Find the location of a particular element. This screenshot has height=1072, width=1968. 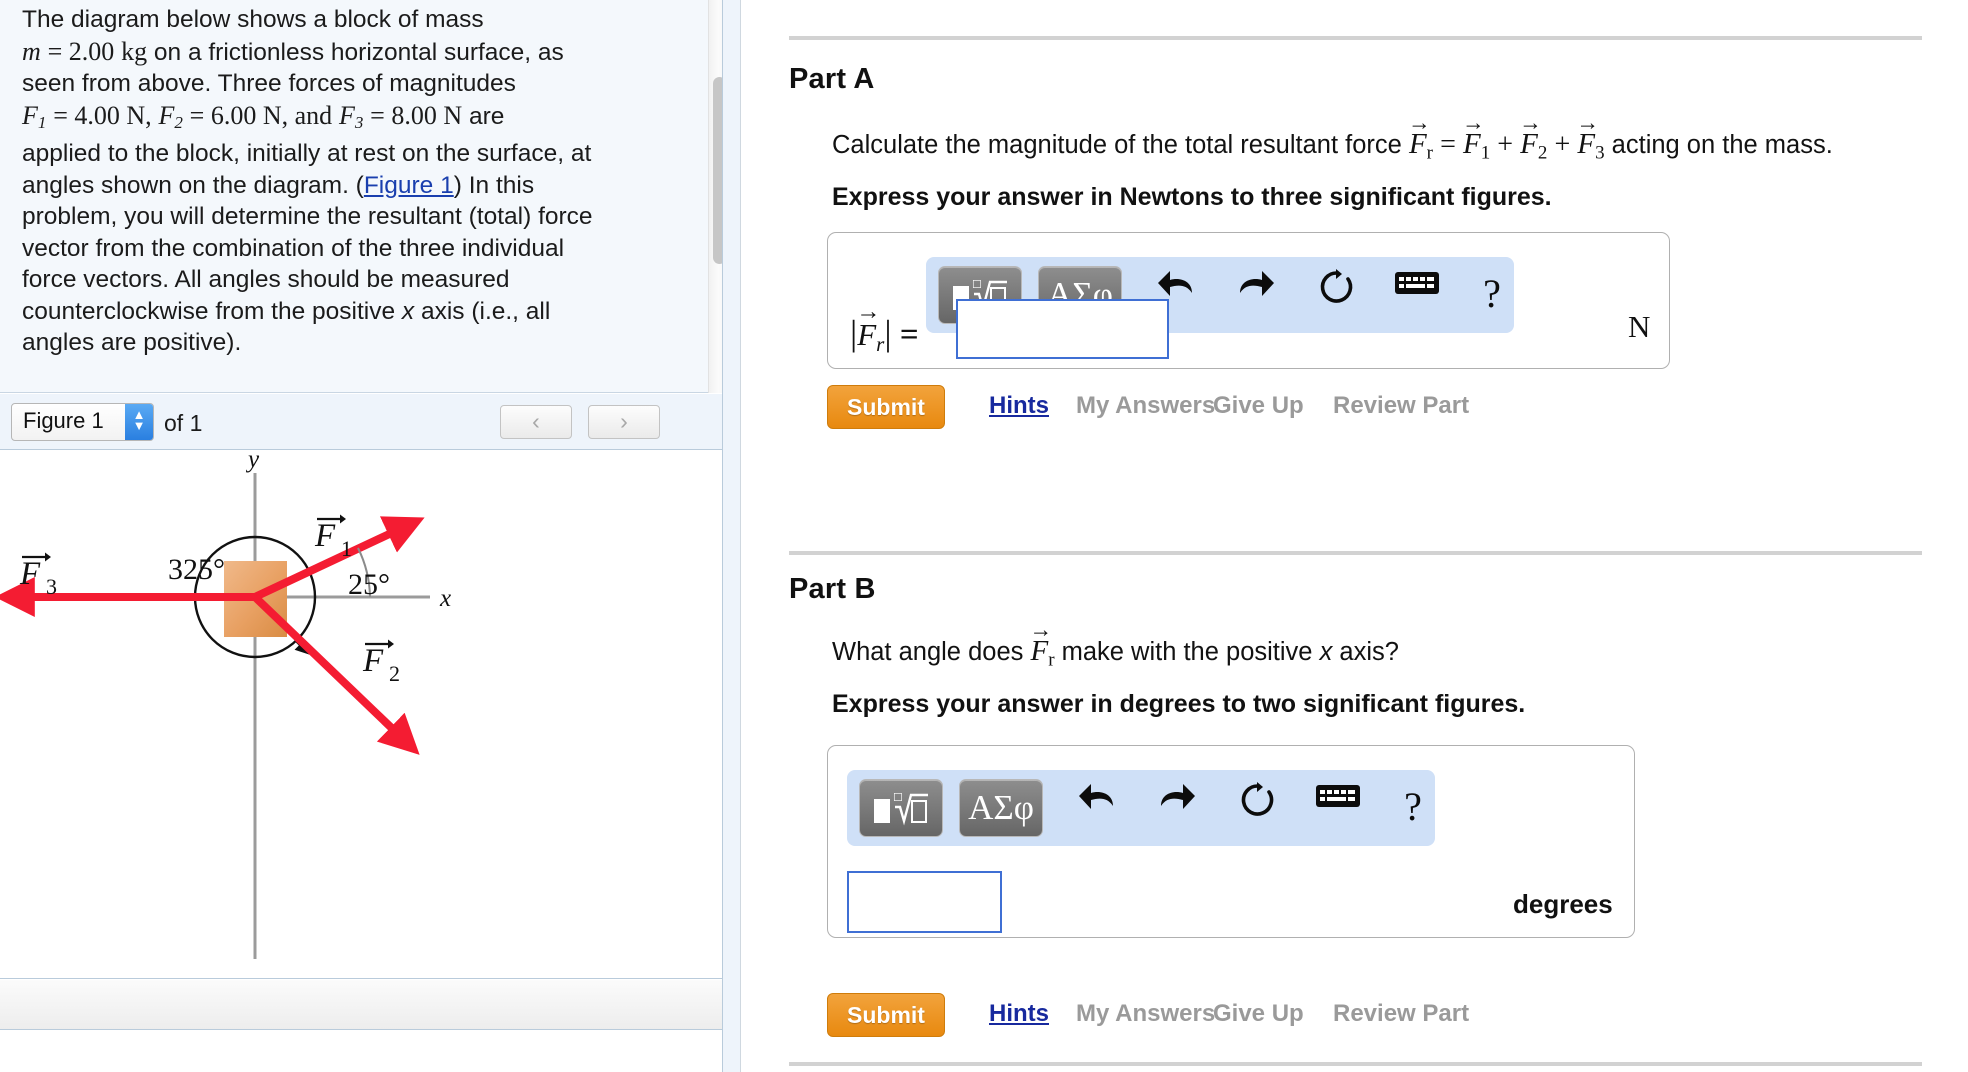

f3-value: = 8.00 N is located at coordinates (416, 115).